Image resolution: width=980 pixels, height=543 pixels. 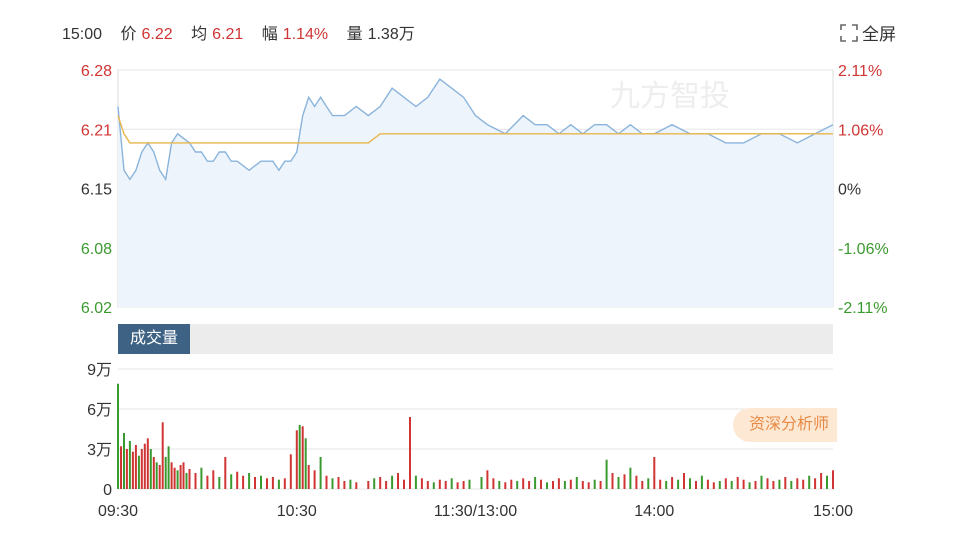 I want to click on volume-axis-tick: 6万, so click(x=99, y=410).